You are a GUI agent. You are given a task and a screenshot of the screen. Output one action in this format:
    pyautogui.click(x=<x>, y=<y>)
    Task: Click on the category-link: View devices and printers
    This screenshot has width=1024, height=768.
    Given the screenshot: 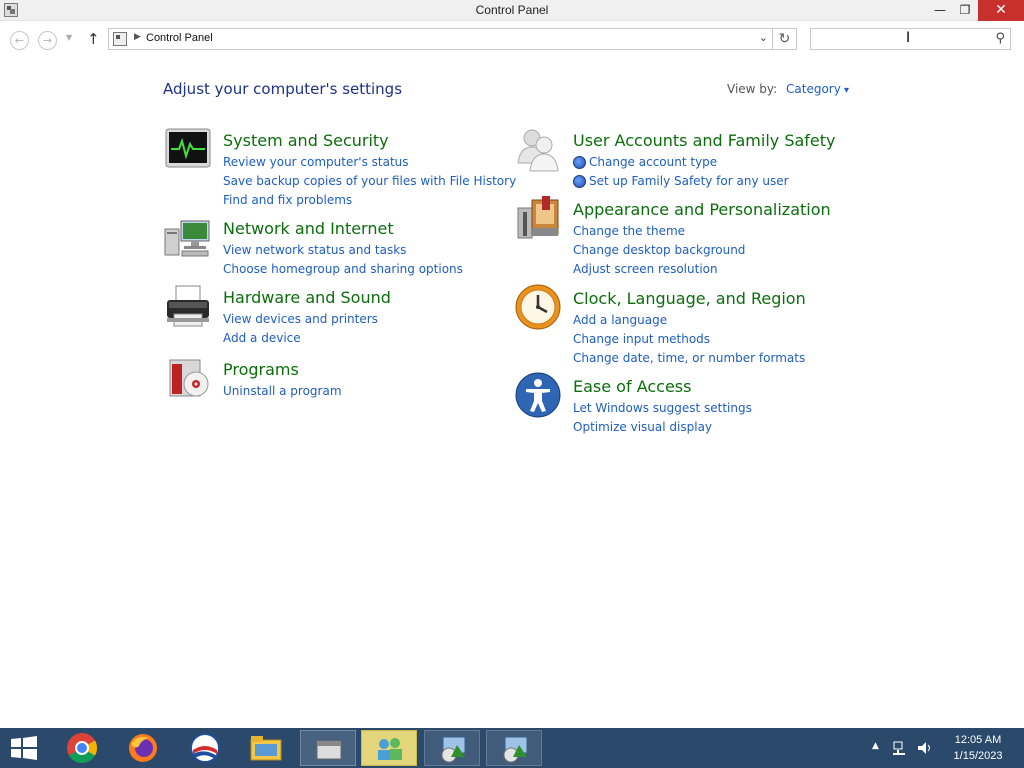 What is the action you would take?
    pyautogui.click(x=300, y=319)
    